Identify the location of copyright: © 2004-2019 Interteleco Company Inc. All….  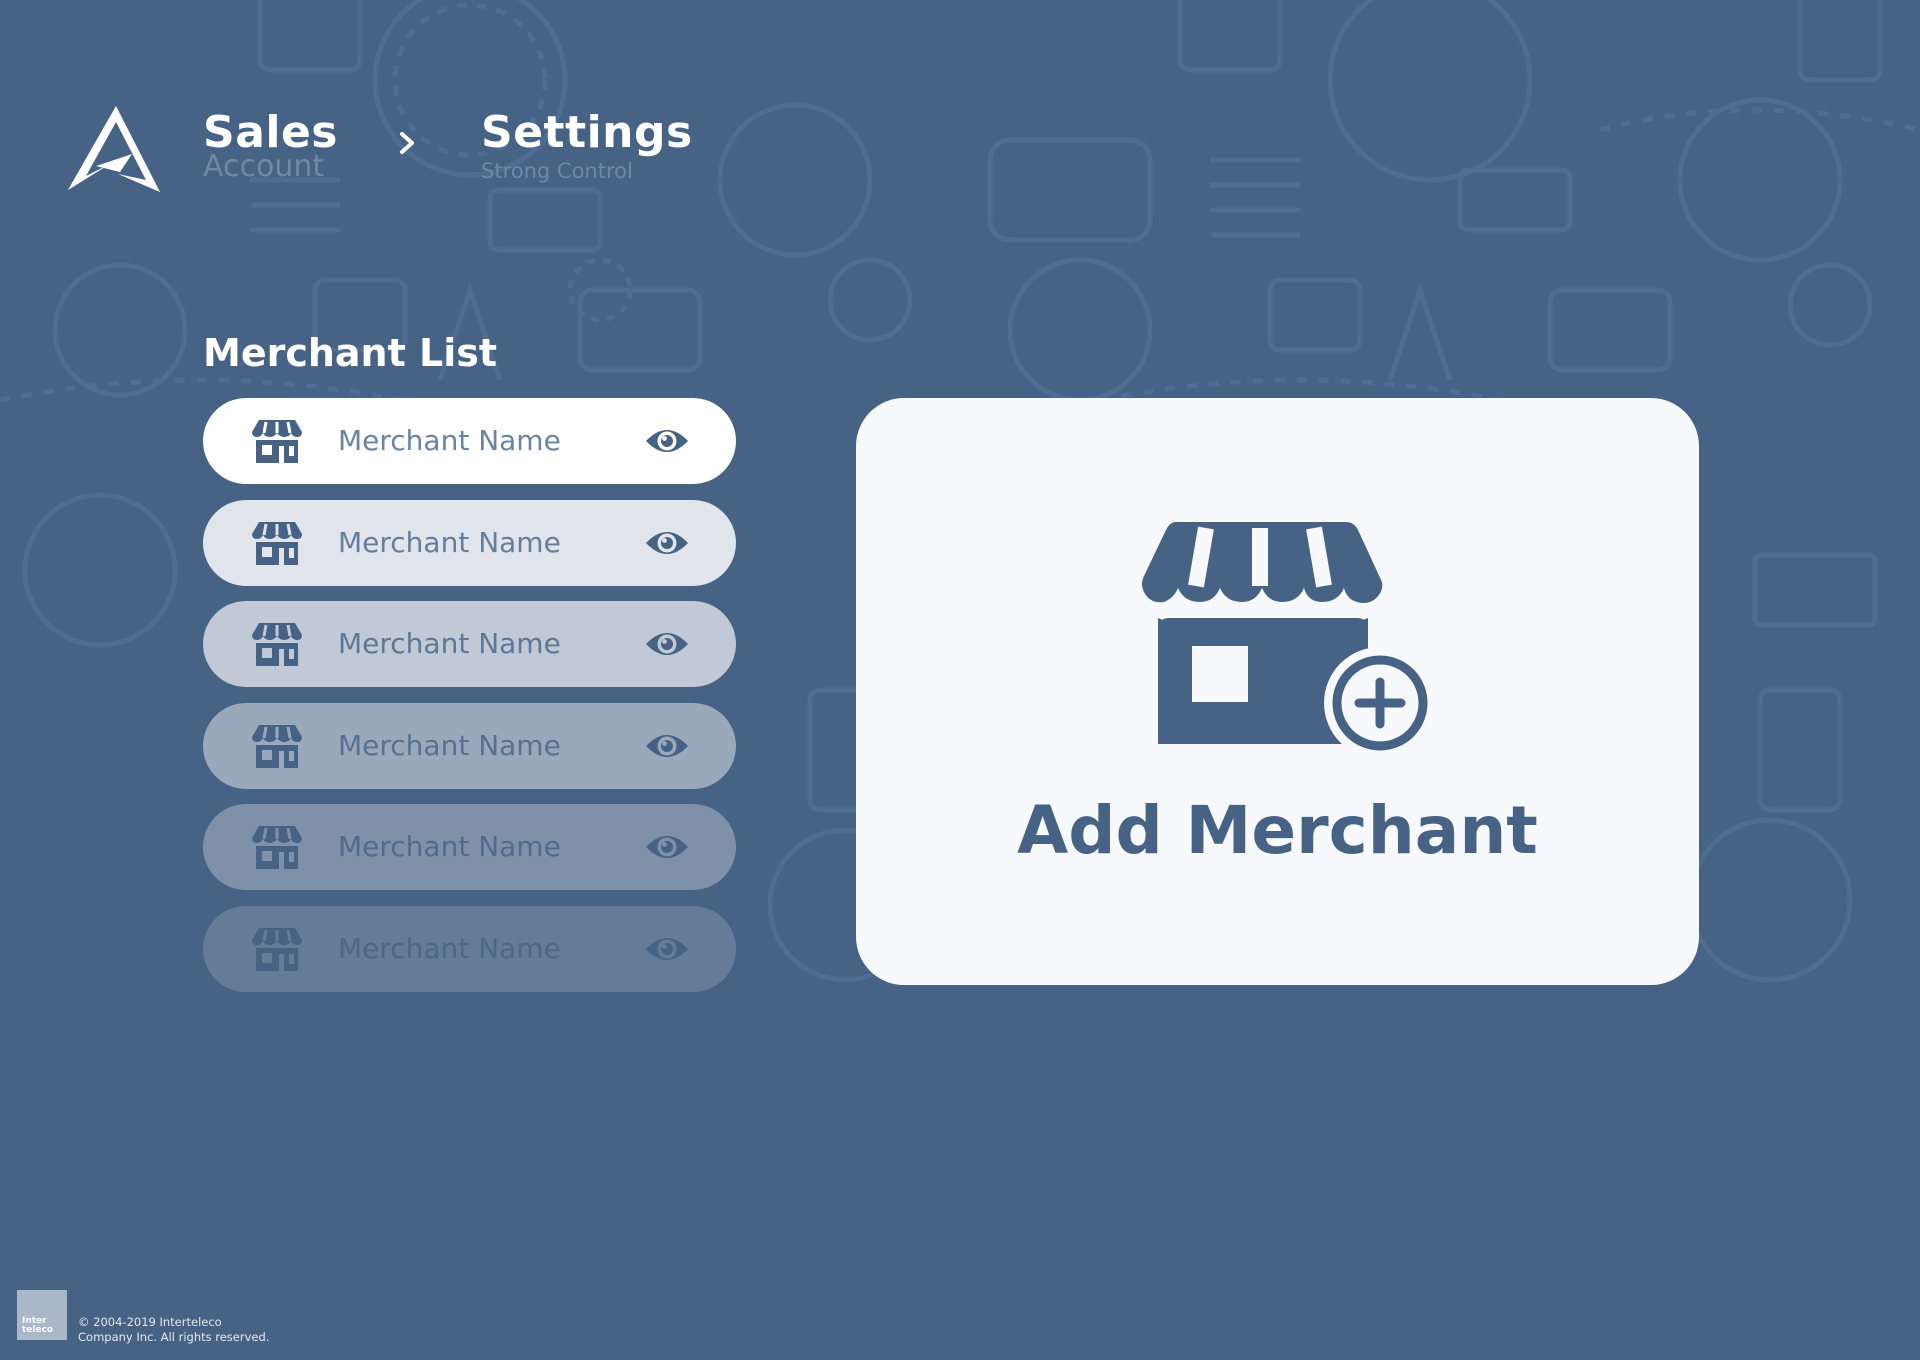
(173, 1330).